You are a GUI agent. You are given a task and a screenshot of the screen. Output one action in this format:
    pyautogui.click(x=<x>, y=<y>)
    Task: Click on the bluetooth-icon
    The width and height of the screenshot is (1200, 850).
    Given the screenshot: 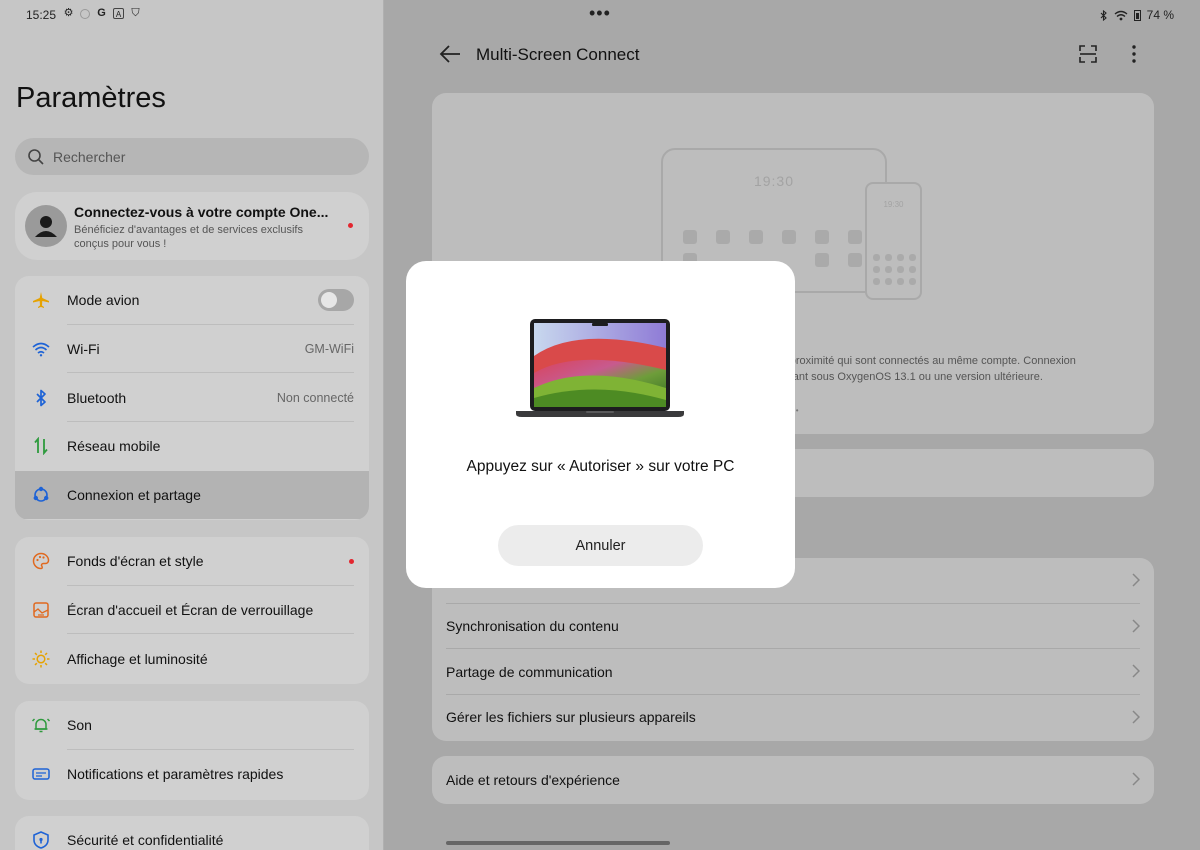 What is the action you would take?
    pyautogui.click(x=41, y=398)
    